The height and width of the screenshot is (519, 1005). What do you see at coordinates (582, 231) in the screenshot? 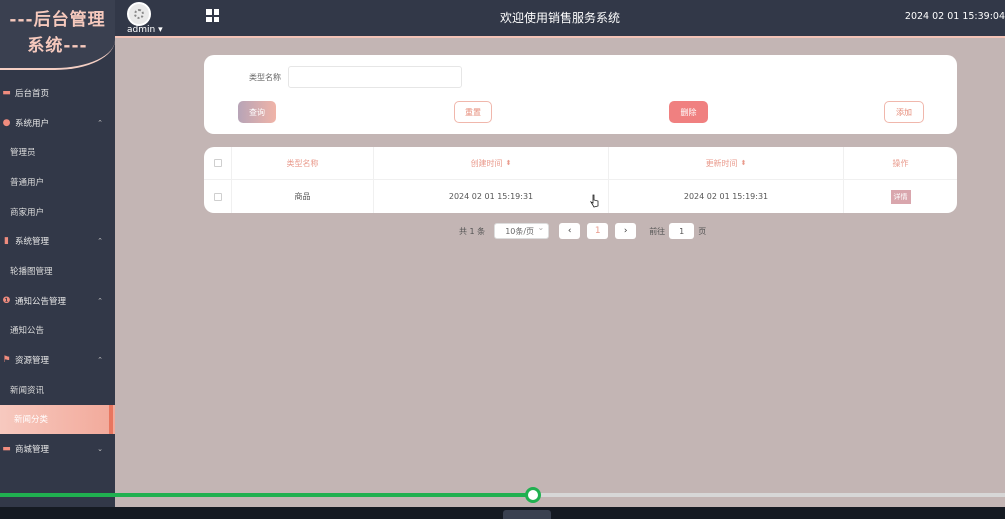
I see `pagination: 共 1 条 10条/页 ‹ 1 › 前往 1 页` at bounding box center [582, 231].